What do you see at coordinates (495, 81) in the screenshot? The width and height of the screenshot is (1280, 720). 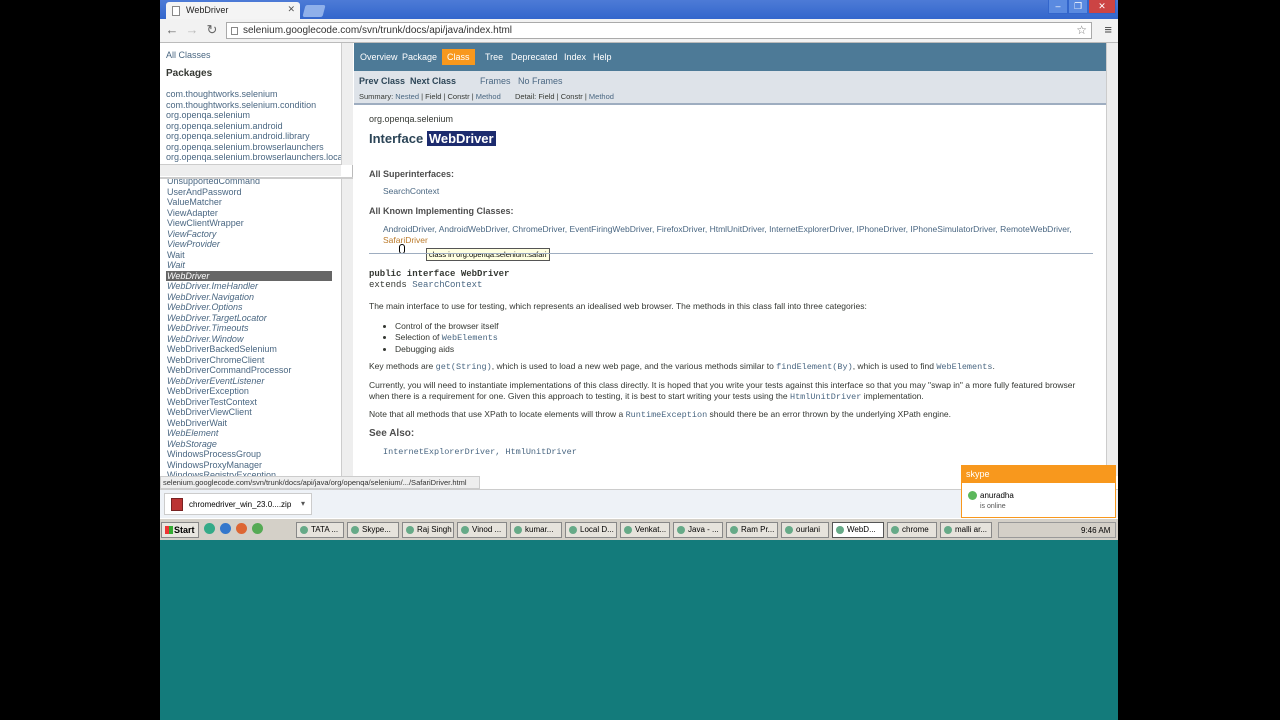 I see `frames-link: Frames` at bounding box center [495, 81].